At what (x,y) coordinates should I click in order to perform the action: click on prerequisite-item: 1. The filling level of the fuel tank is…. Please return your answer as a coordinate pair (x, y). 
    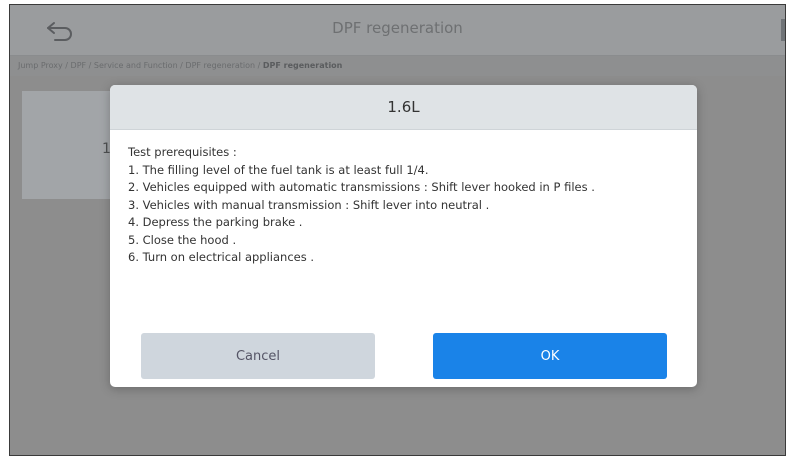
    Looking at the image, I should click on (278, 169).